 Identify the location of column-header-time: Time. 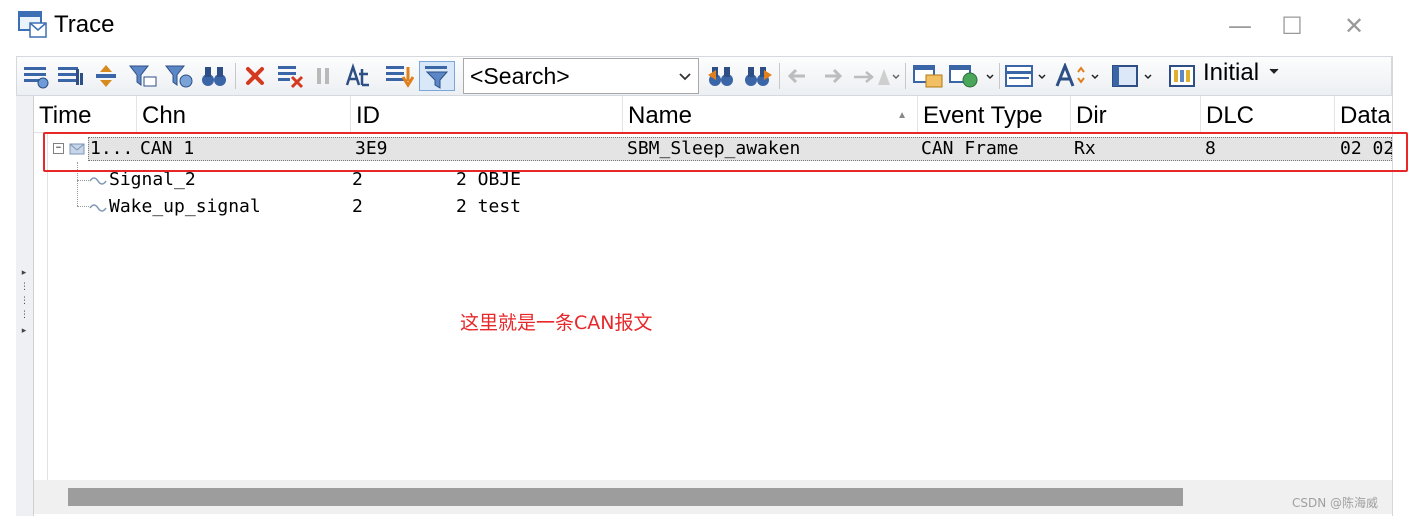
(85, 114).